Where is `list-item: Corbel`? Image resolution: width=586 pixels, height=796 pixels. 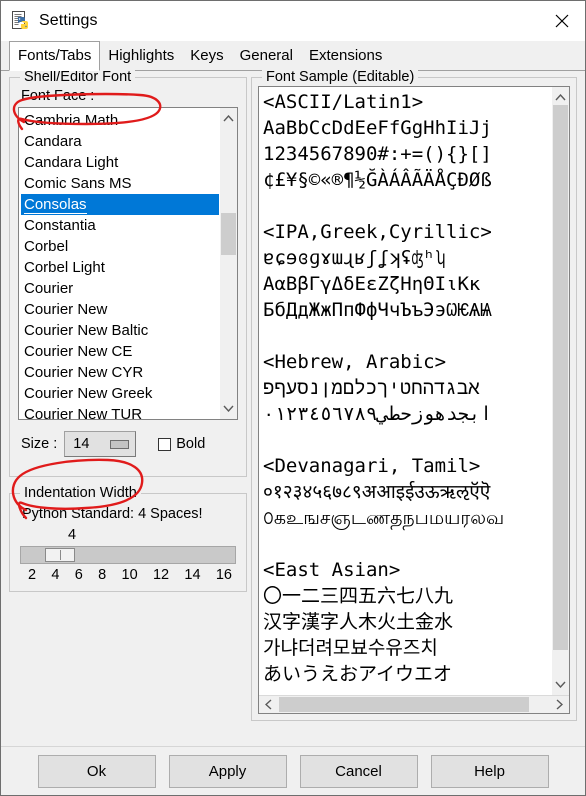
list-item: Corbel is located at coordinates (120, 246).